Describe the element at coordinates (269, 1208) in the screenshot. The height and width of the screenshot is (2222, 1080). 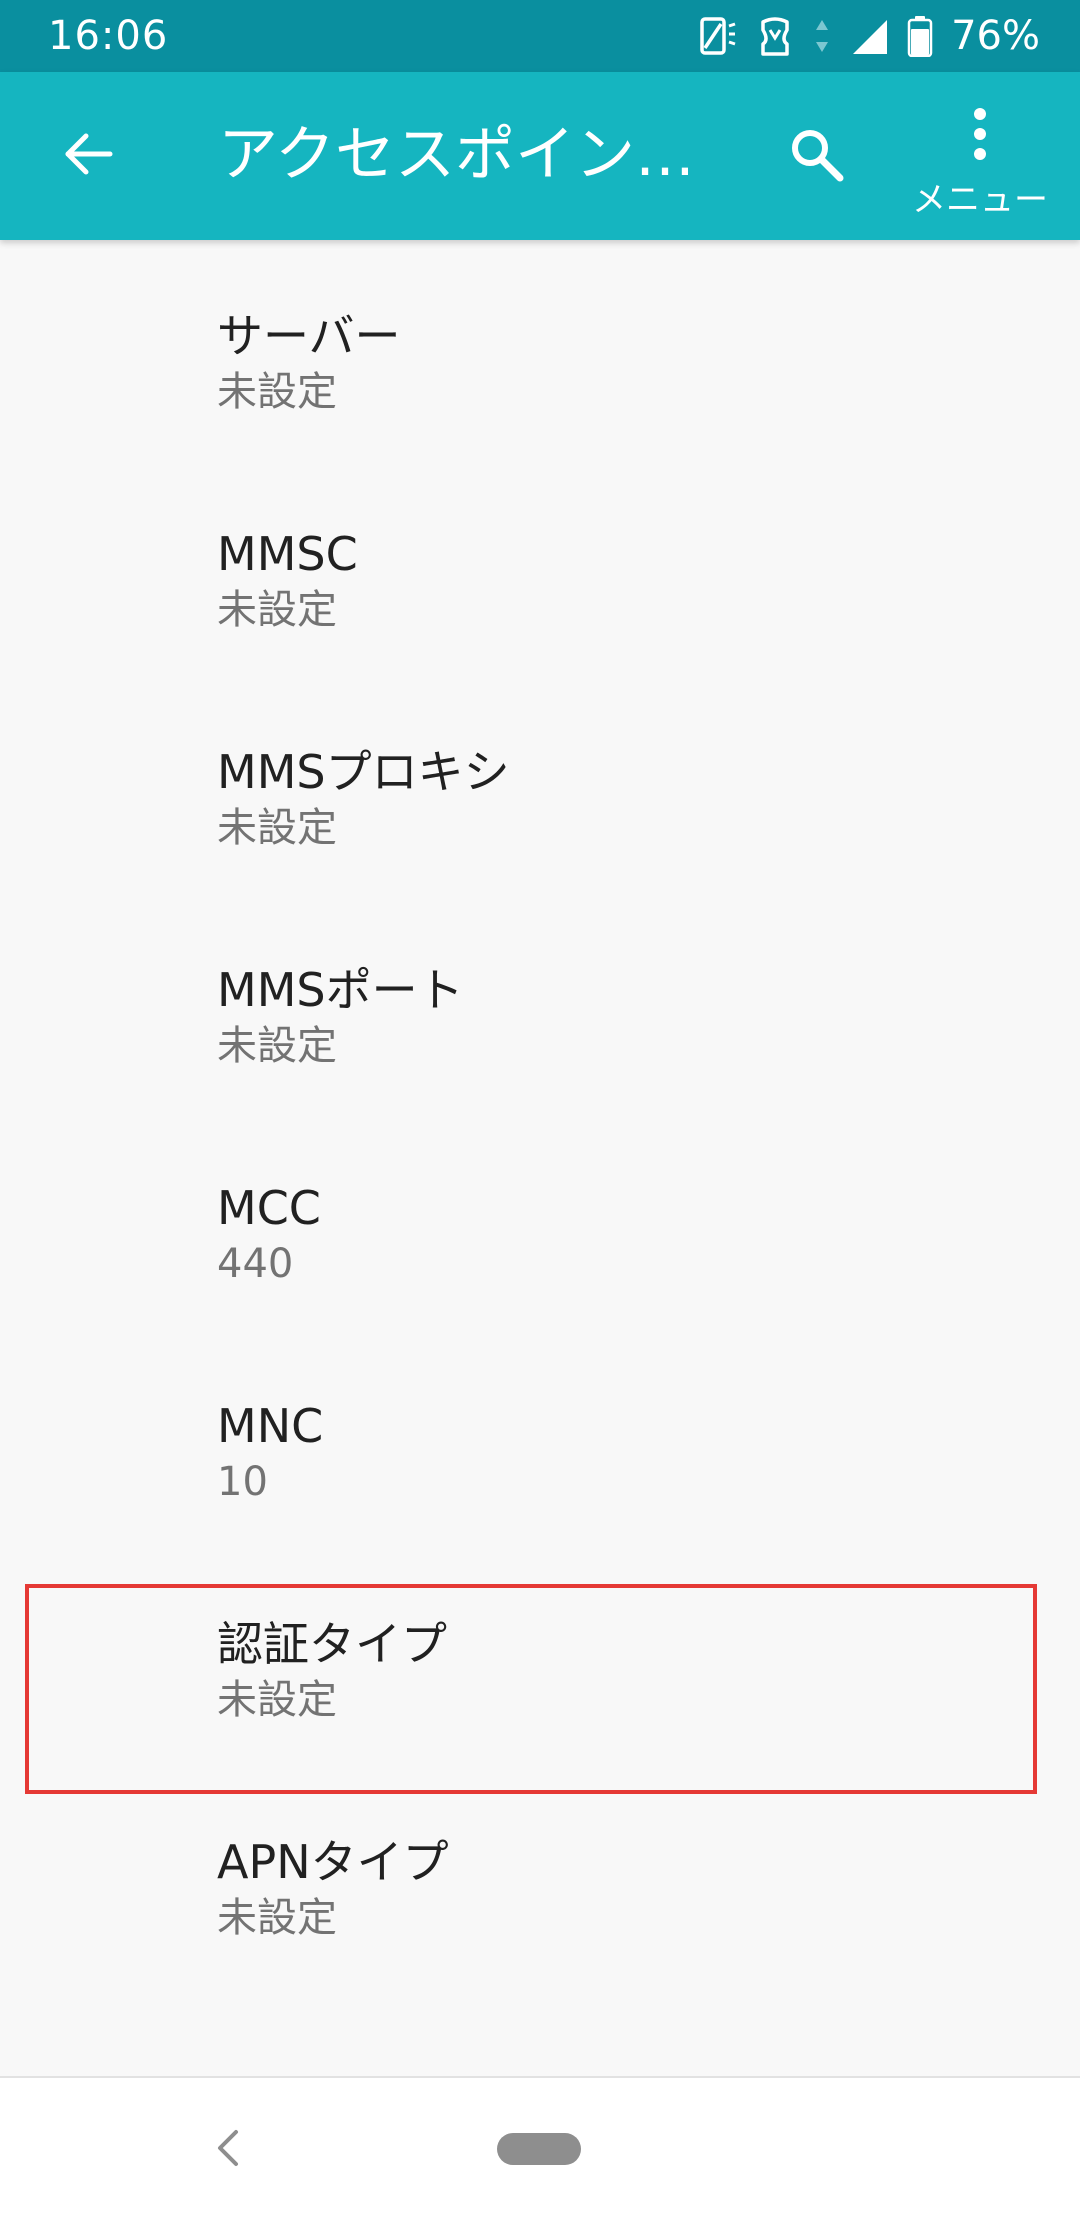
I see `item-title: MCC` at that location.